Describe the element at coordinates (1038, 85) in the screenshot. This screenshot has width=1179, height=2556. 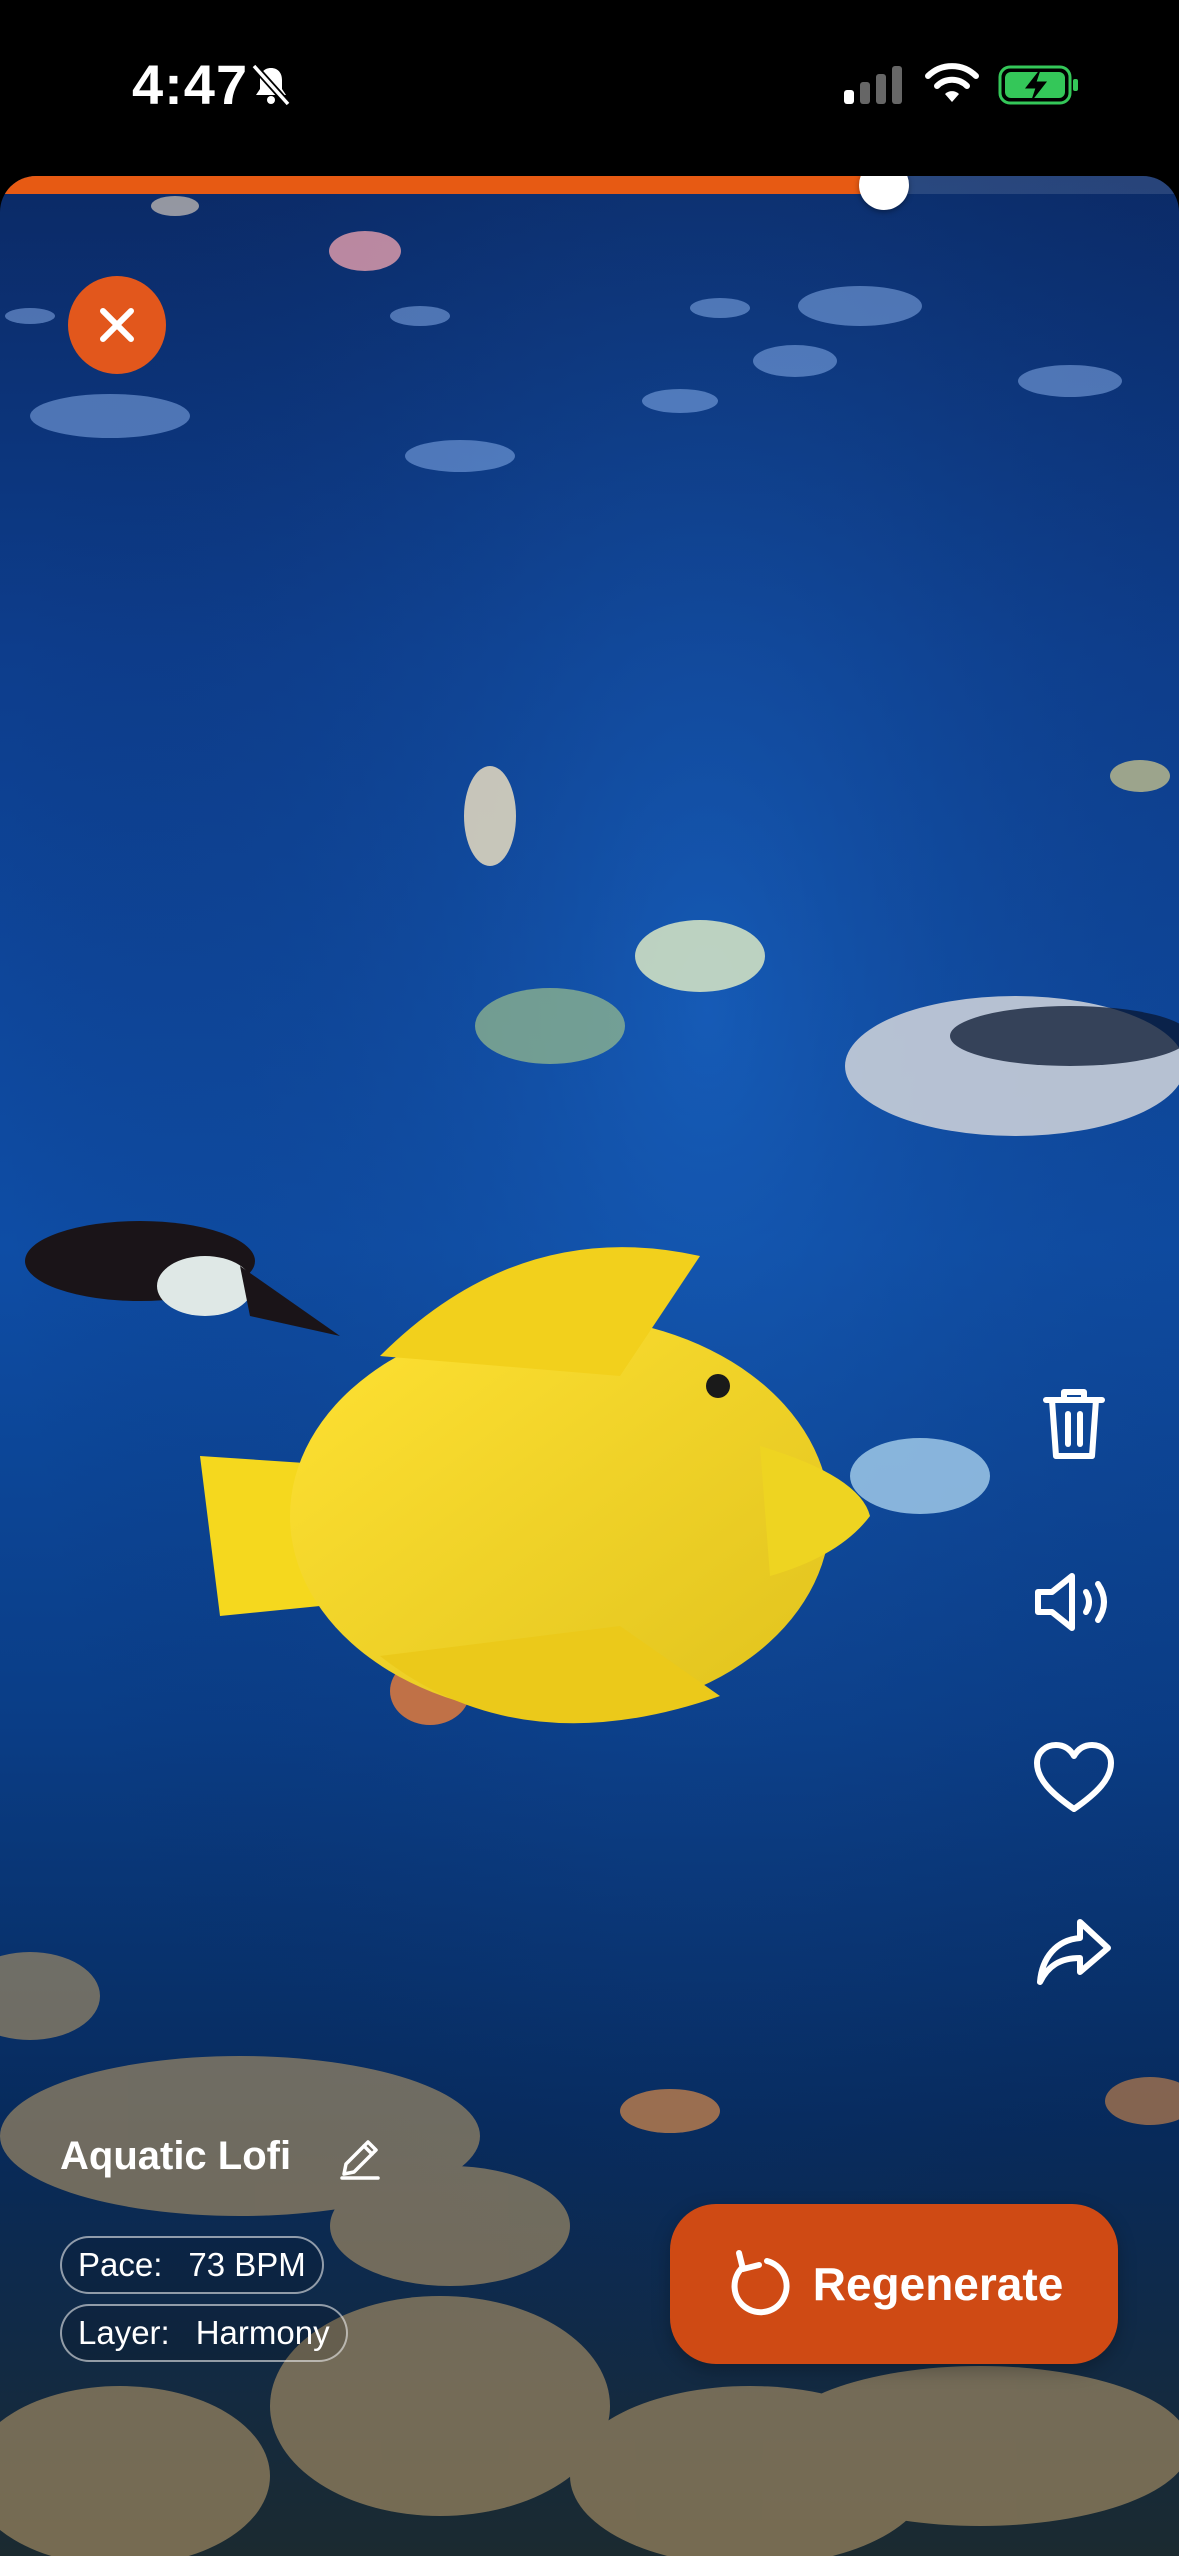
I see `battery-charging-icon` at that location.